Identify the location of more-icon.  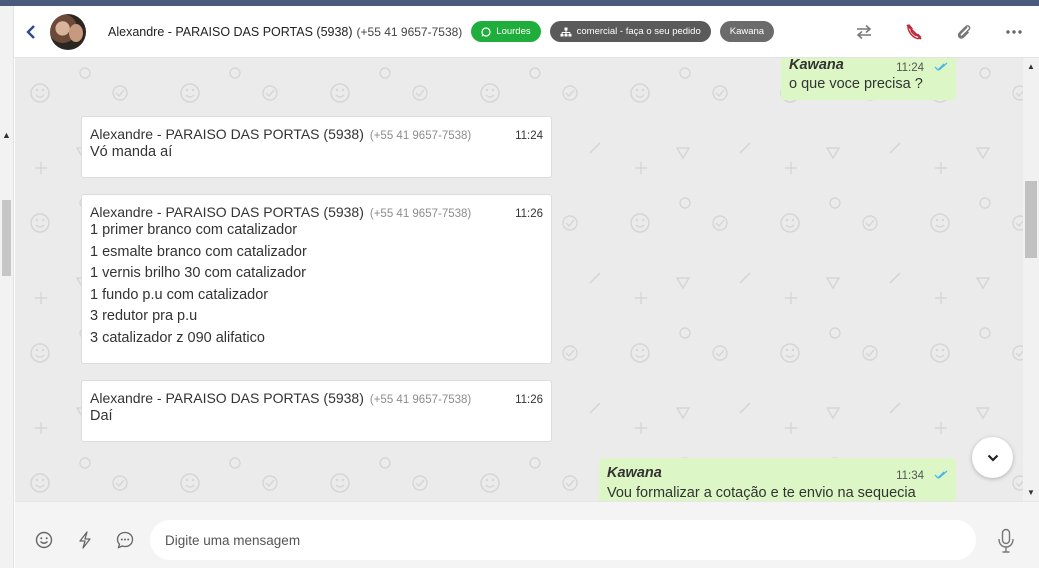
(1014, 32).